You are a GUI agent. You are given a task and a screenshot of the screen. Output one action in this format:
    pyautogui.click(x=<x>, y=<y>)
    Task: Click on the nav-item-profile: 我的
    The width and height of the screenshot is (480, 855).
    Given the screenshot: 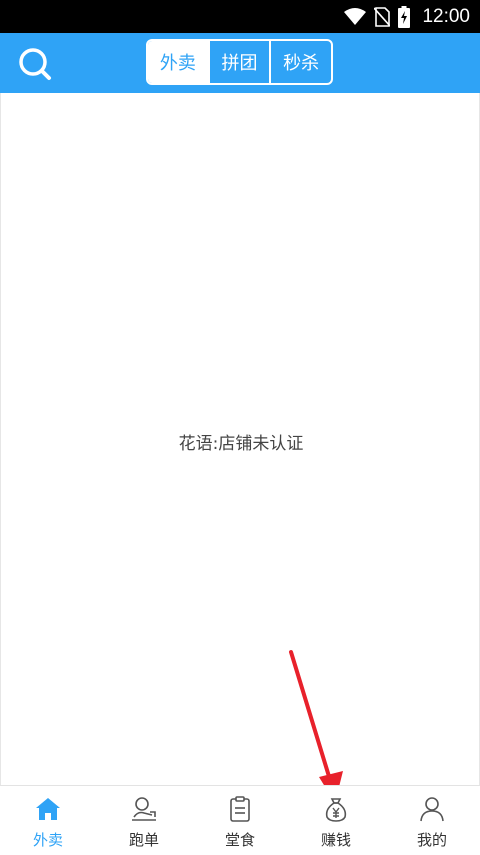 What is the action you would take?
    pyautogui.click(x=432, y=820)
    